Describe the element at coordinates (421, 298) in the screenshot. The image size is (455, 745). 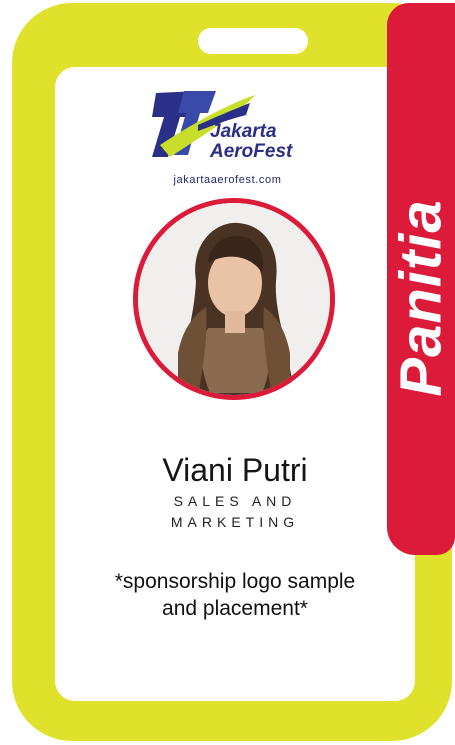
I see `role-label: Panitia` at that location.